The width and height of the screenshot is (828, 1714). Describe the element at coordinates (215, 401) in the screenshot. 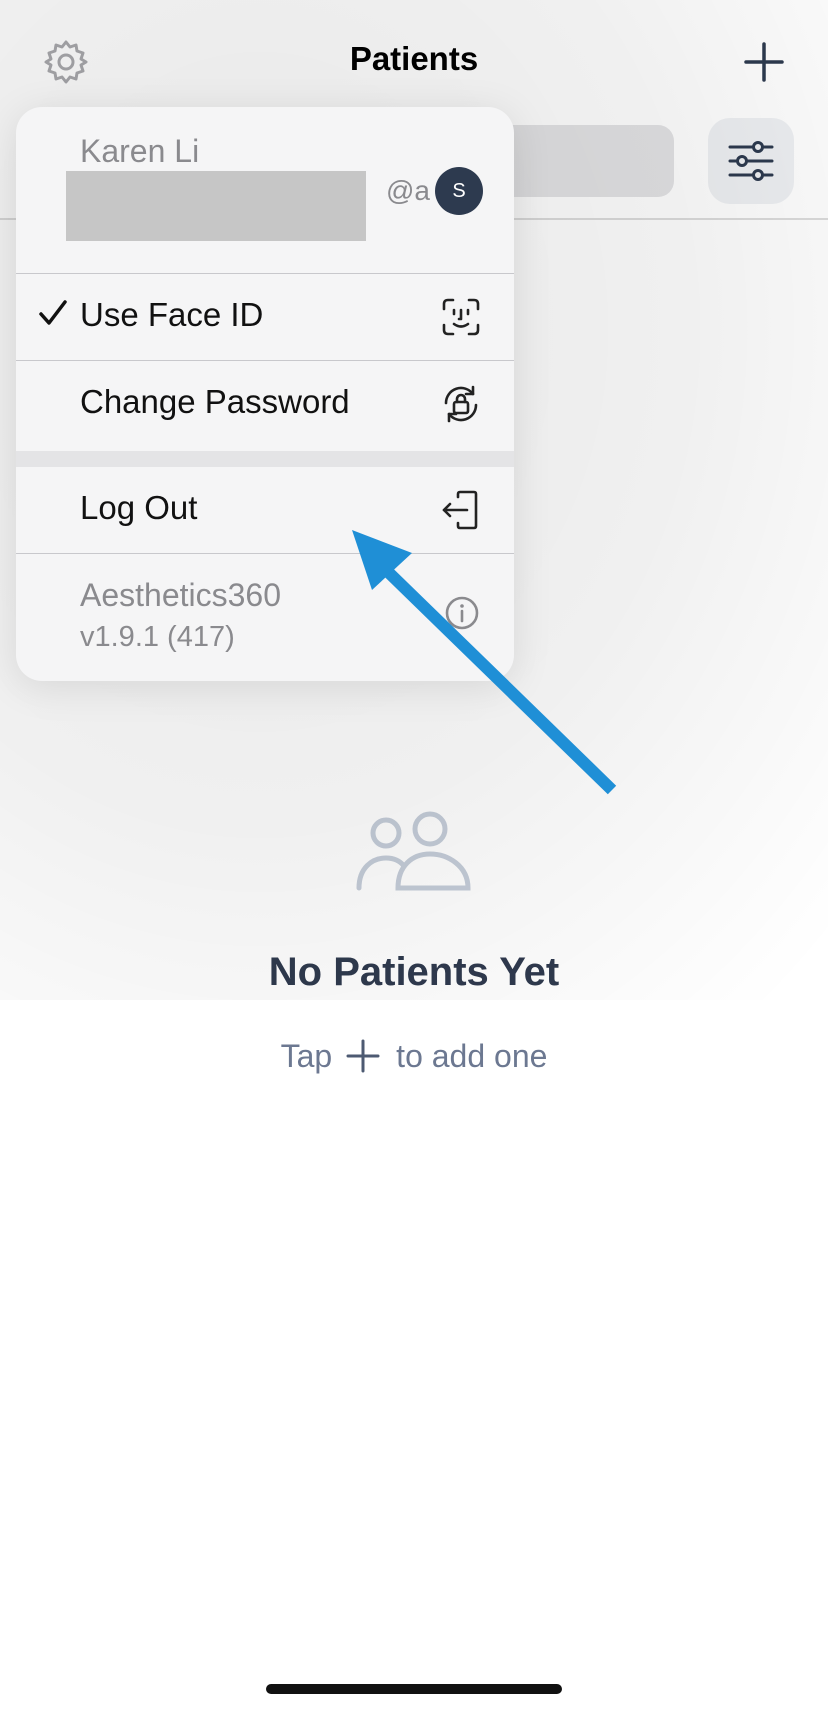

I see `menu-item-label: Change Password` at that location.